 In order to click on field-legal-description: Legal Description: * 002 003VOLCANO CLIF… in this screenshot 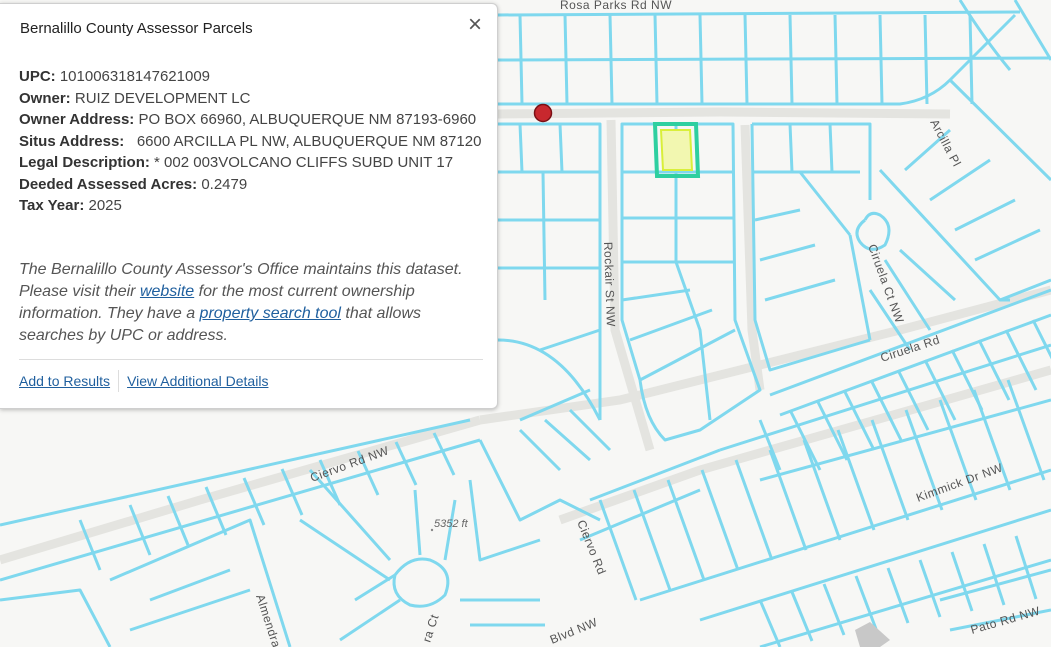, I will do `click(254, 163)`.